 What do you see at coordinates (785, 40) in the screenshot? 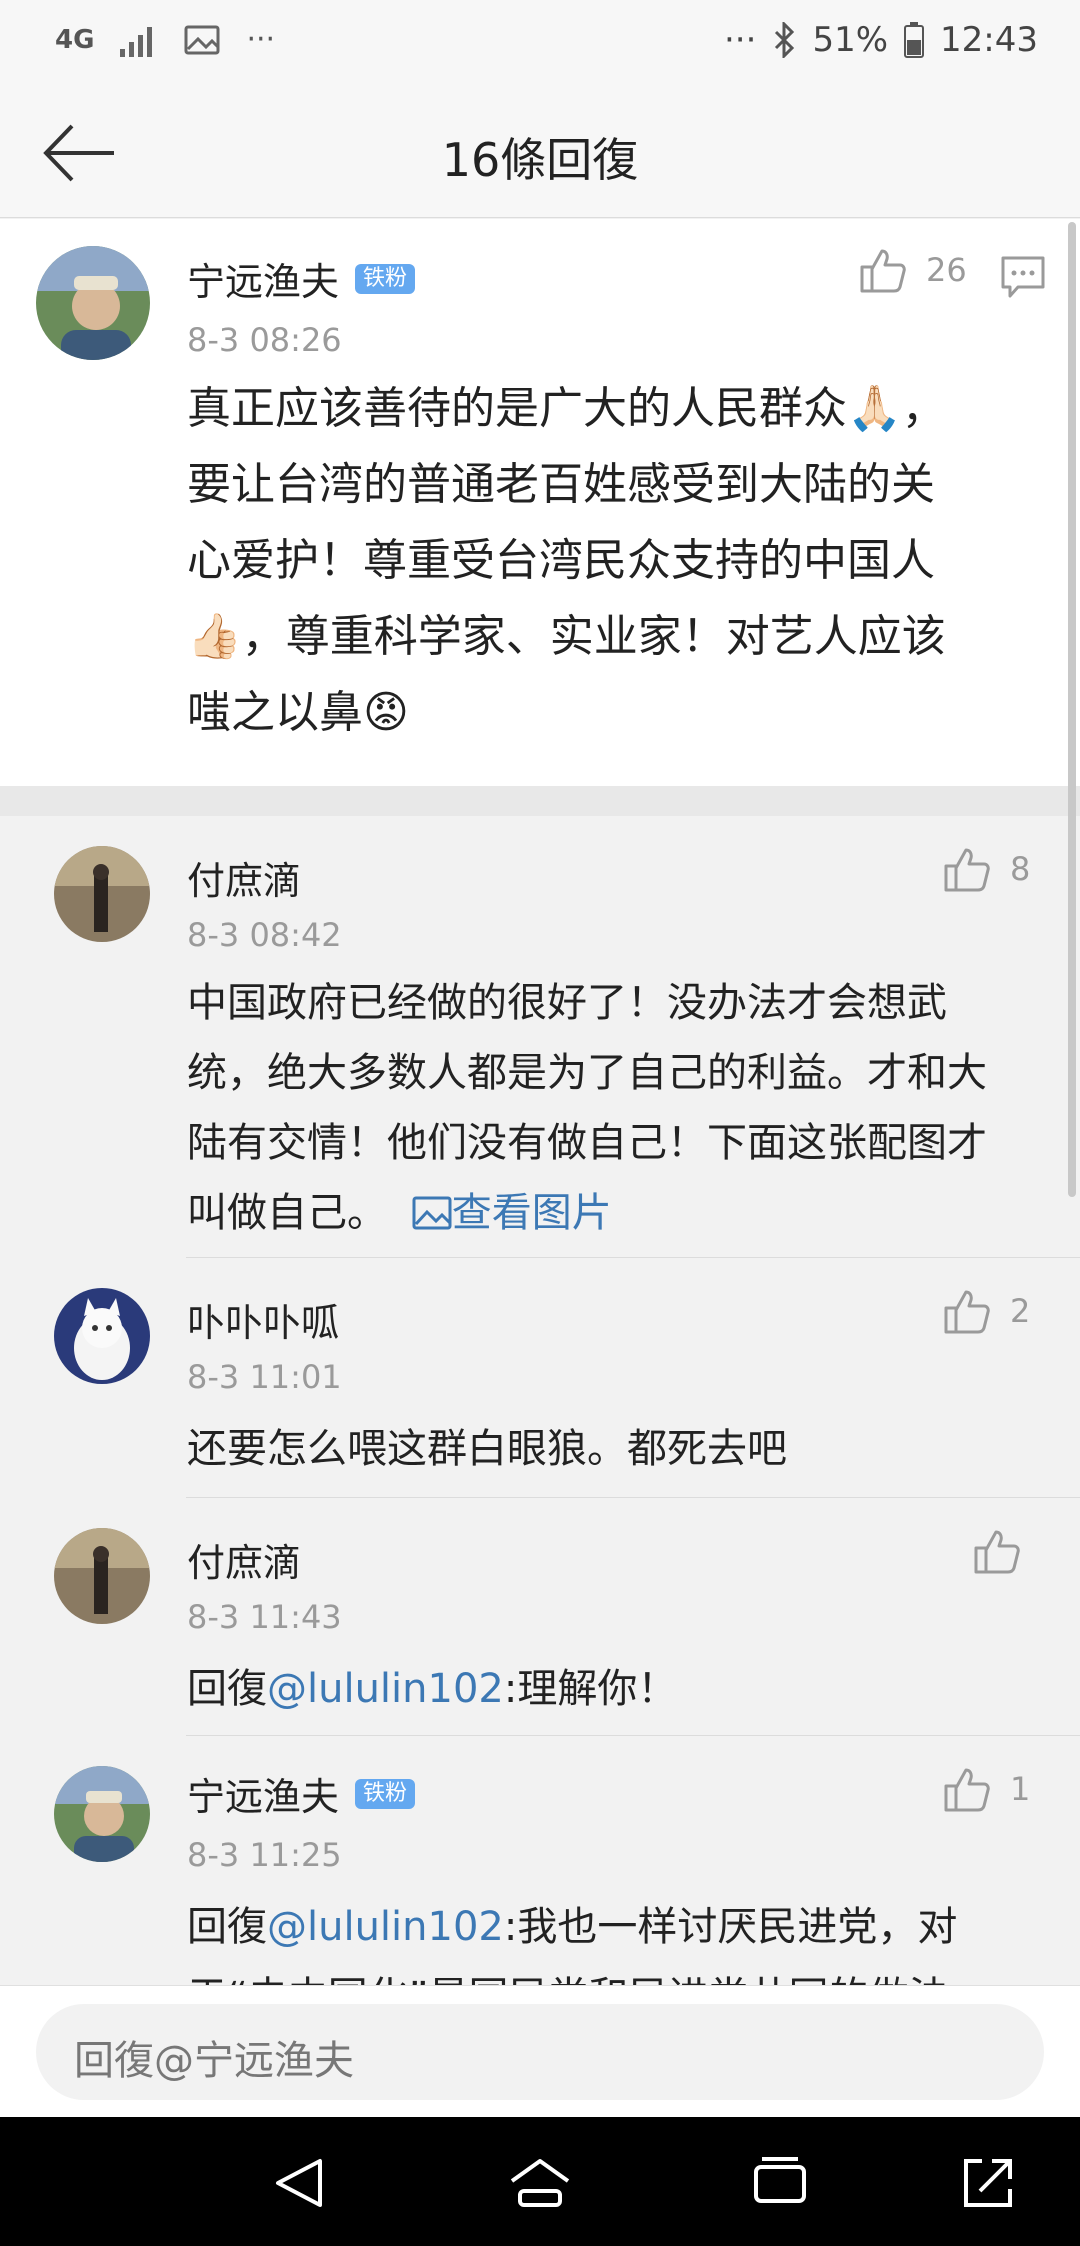
I see `bluetooth-icon` at bounding box center [785, 40].